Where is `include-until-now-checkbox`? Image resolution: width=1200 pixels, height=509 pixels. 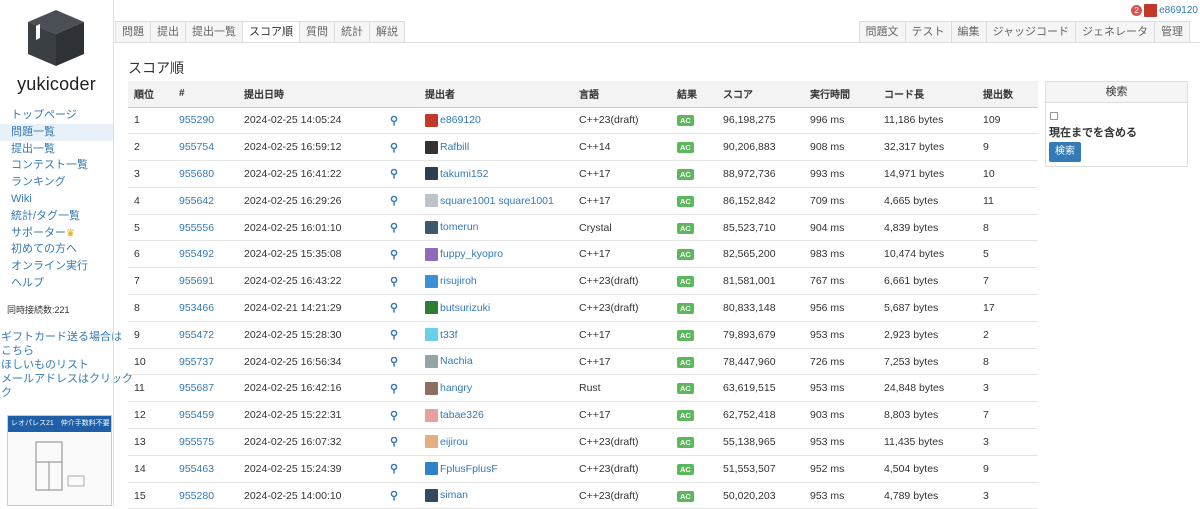
include-until-now-checkbox is located at coordinates (1054, 116).